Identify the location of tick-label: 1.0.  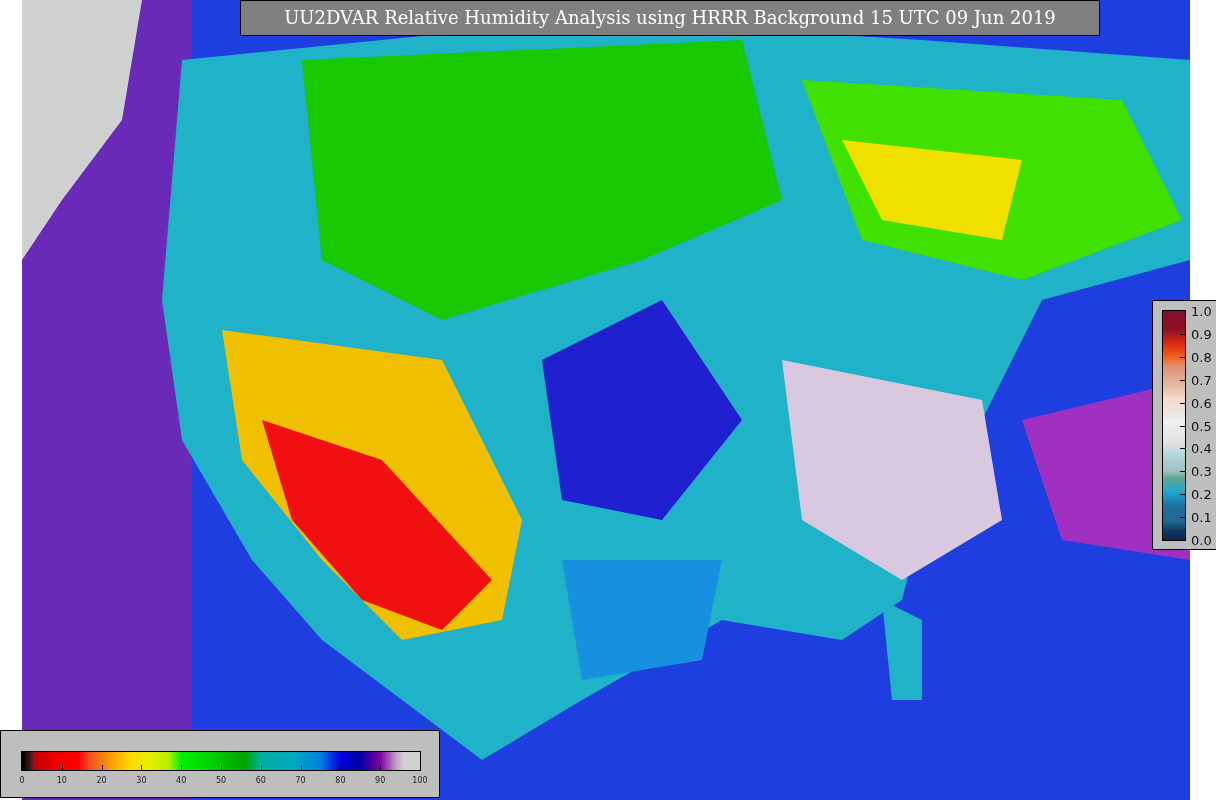
(1201, 311).